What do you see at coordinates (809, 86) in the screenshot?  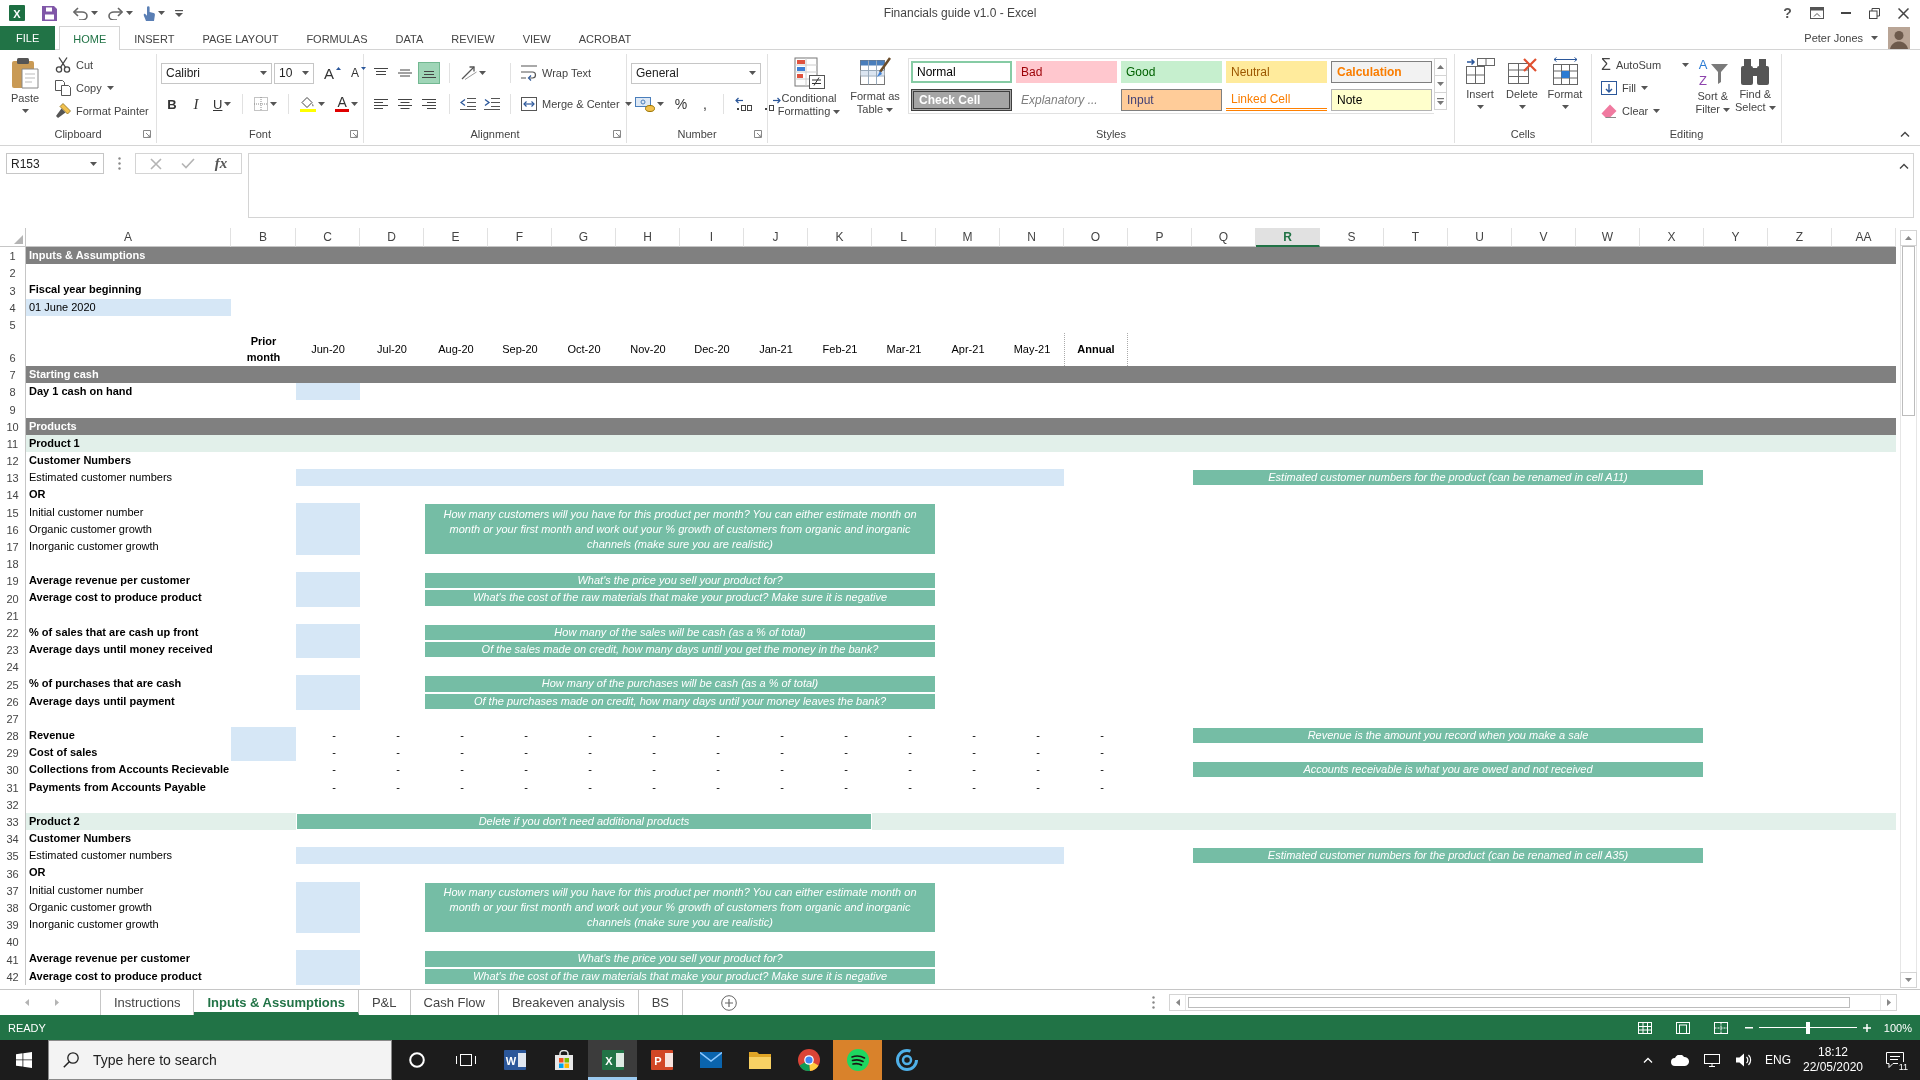 I see `conditional-formatting-button: Conditional Formatting` at bounding box center [809, 86].